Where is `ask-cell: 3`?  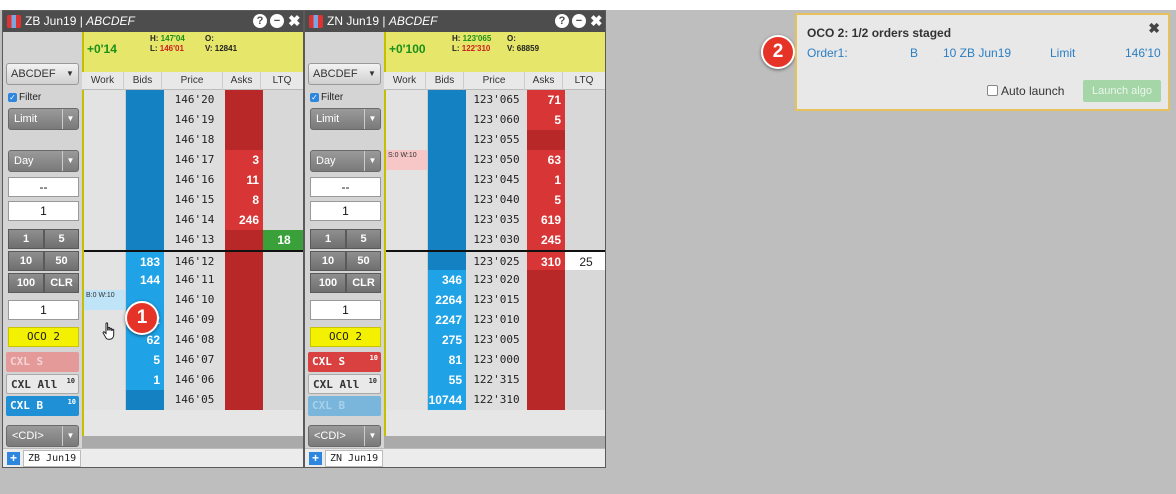
ask-cell: 3 is located at coordinates (244, 160).